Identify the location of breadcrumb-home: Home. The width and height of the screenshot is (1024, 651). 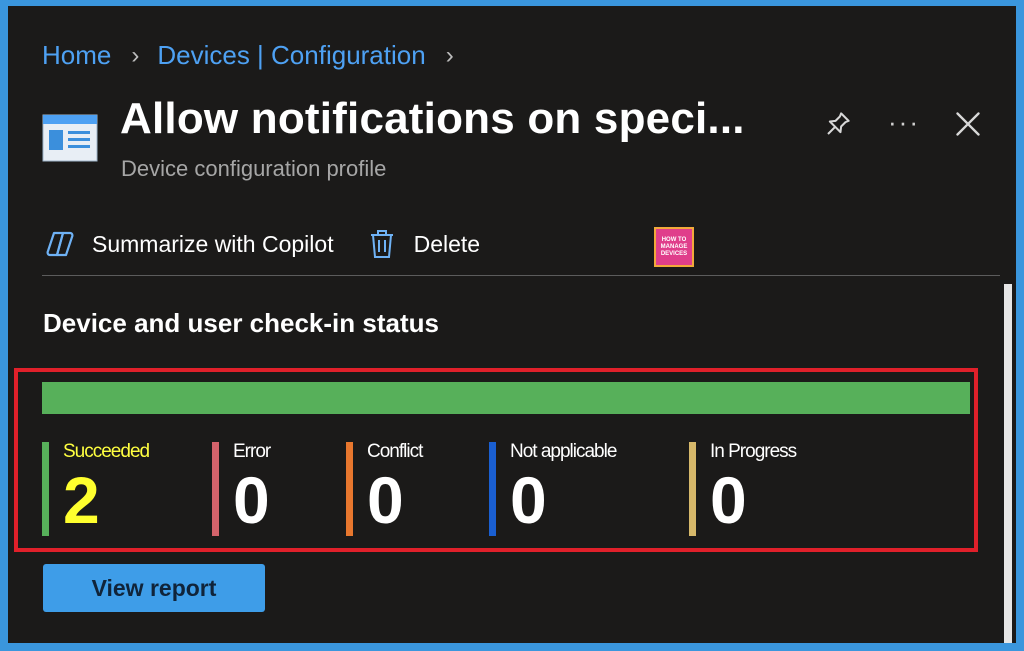
(76, 55).